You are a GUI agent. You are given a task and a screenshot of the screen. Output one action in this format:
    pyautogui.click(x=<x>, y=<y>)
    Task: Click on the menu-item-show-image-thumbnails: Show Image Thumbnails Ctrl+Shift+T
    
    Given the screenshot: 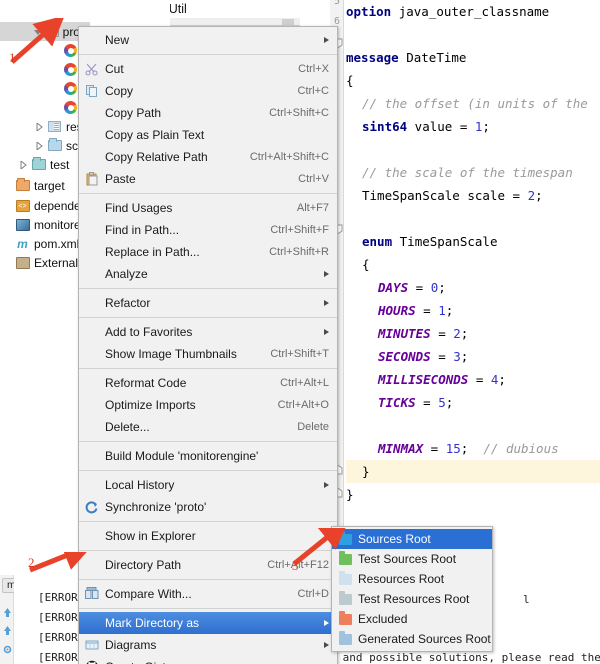 What is the action you would take?
    pyautogui.click(x=208, y=354)
    